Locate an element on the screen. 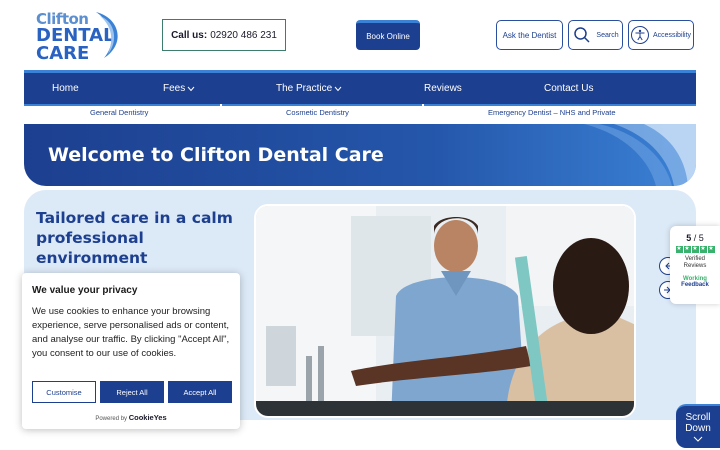  review-text: Verified Reviews is located at coordinates (695, 263).